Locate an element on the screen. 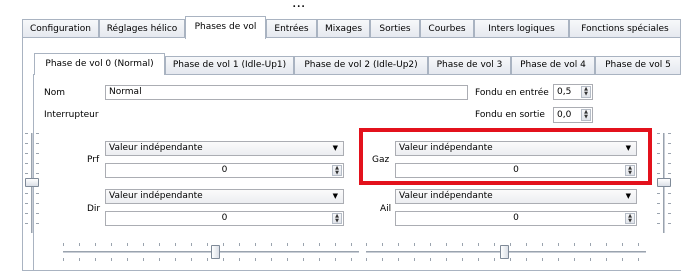 Image resolution: width=681 pixels, height=271 pixels. tab-phase-2: Phase de vol 2 (Idle-Up2) is located at coordinates (361, 65).